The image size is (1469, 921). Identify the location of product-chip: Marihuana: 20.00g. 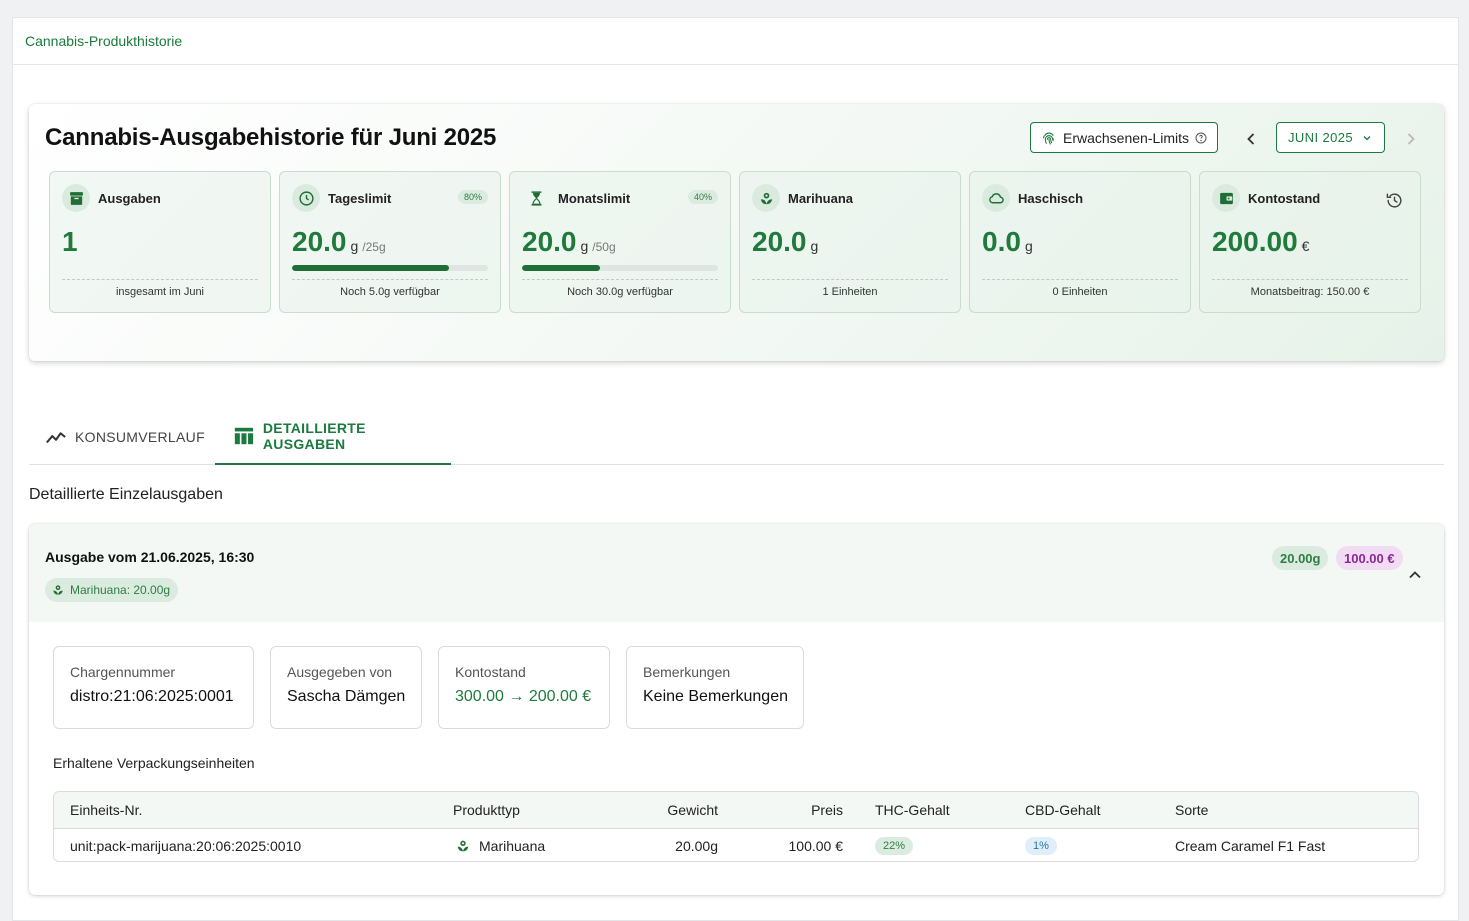
(112, 590).